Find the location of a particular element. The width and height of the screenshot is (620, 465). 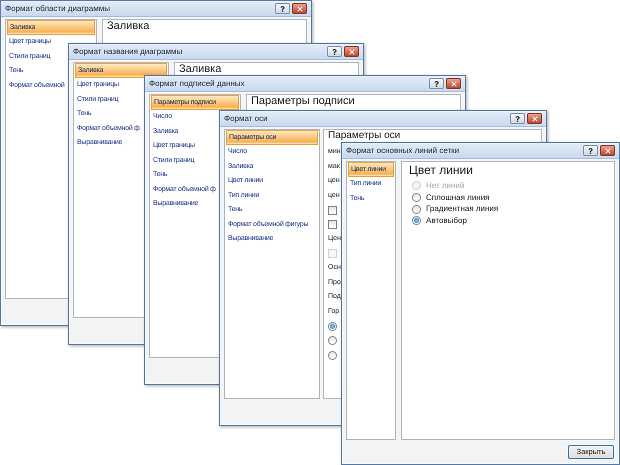

section-heading: Параметры оси is located at coordinates (365, 136).